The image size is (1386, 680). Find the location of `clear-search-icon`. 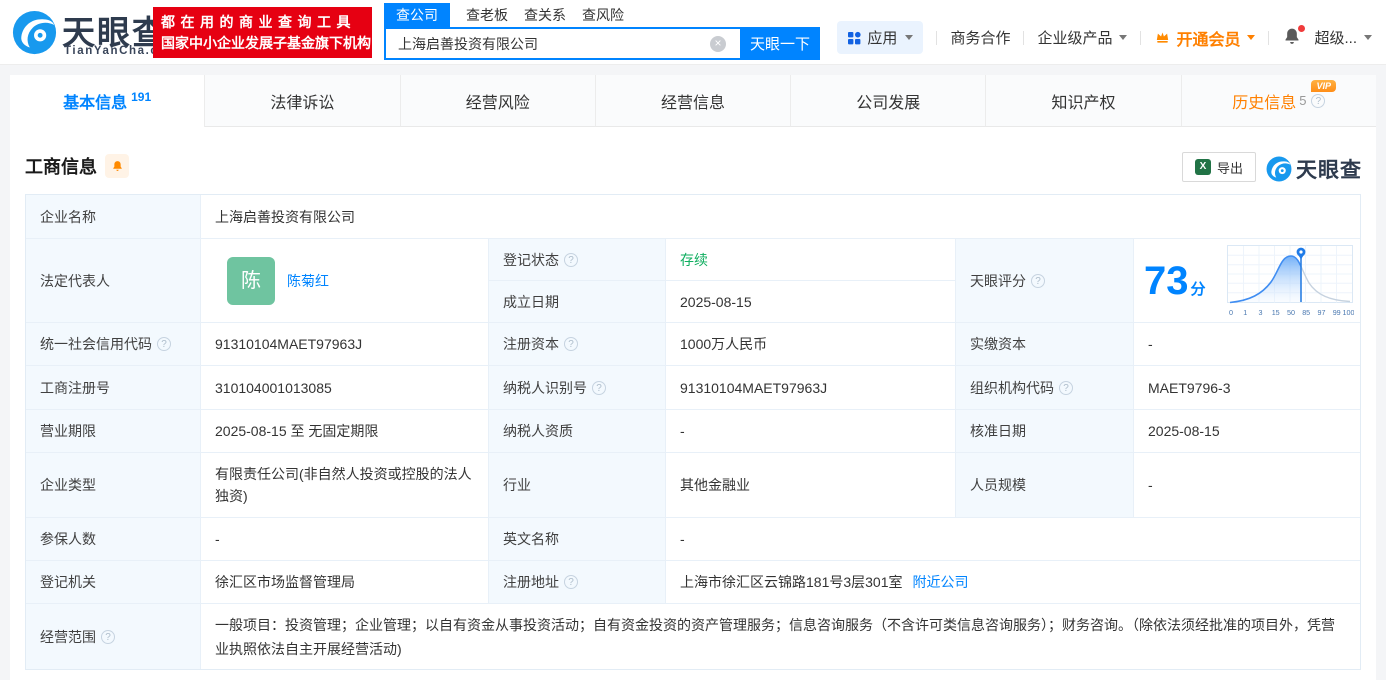

clear-search-icon is located at coordinates (718, 44).